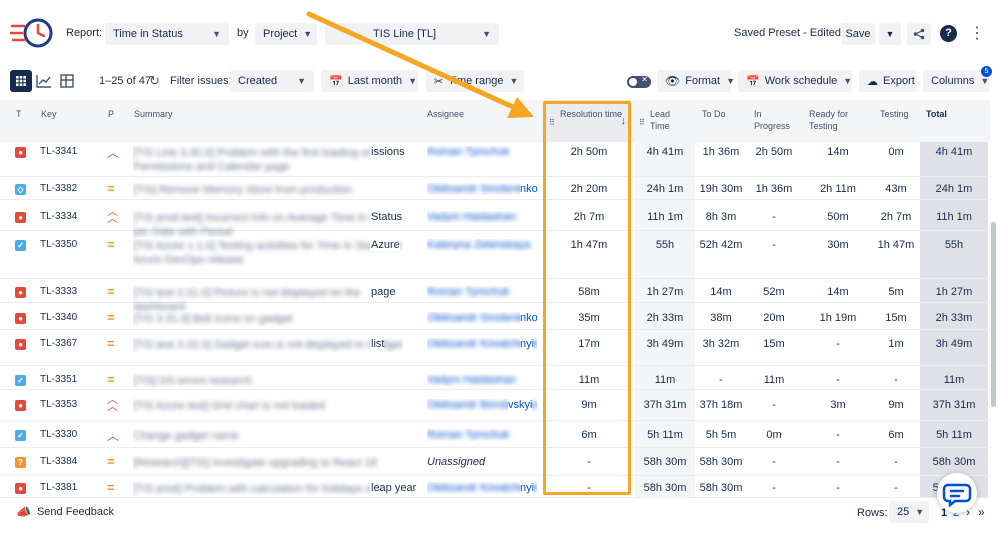 The height and width of the screenshot is (533, 999). What do you see at coordinates (903, 512) in the screenshot?
I see `rows-per-page-value: 25` at bounding box center [903, 512].